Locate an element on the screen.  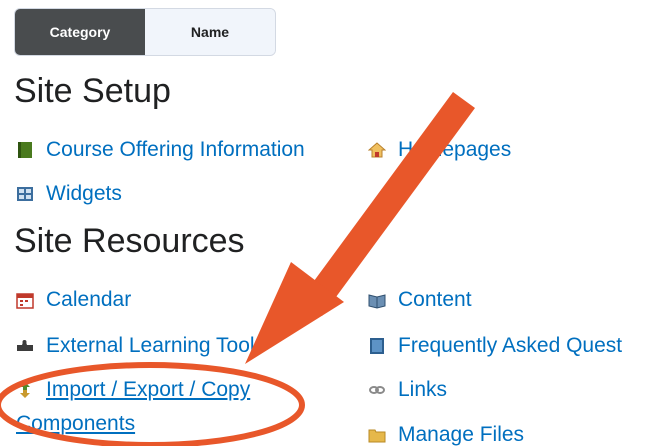
site-setup-heading: Site Setup is located at coordinates (92, 91).